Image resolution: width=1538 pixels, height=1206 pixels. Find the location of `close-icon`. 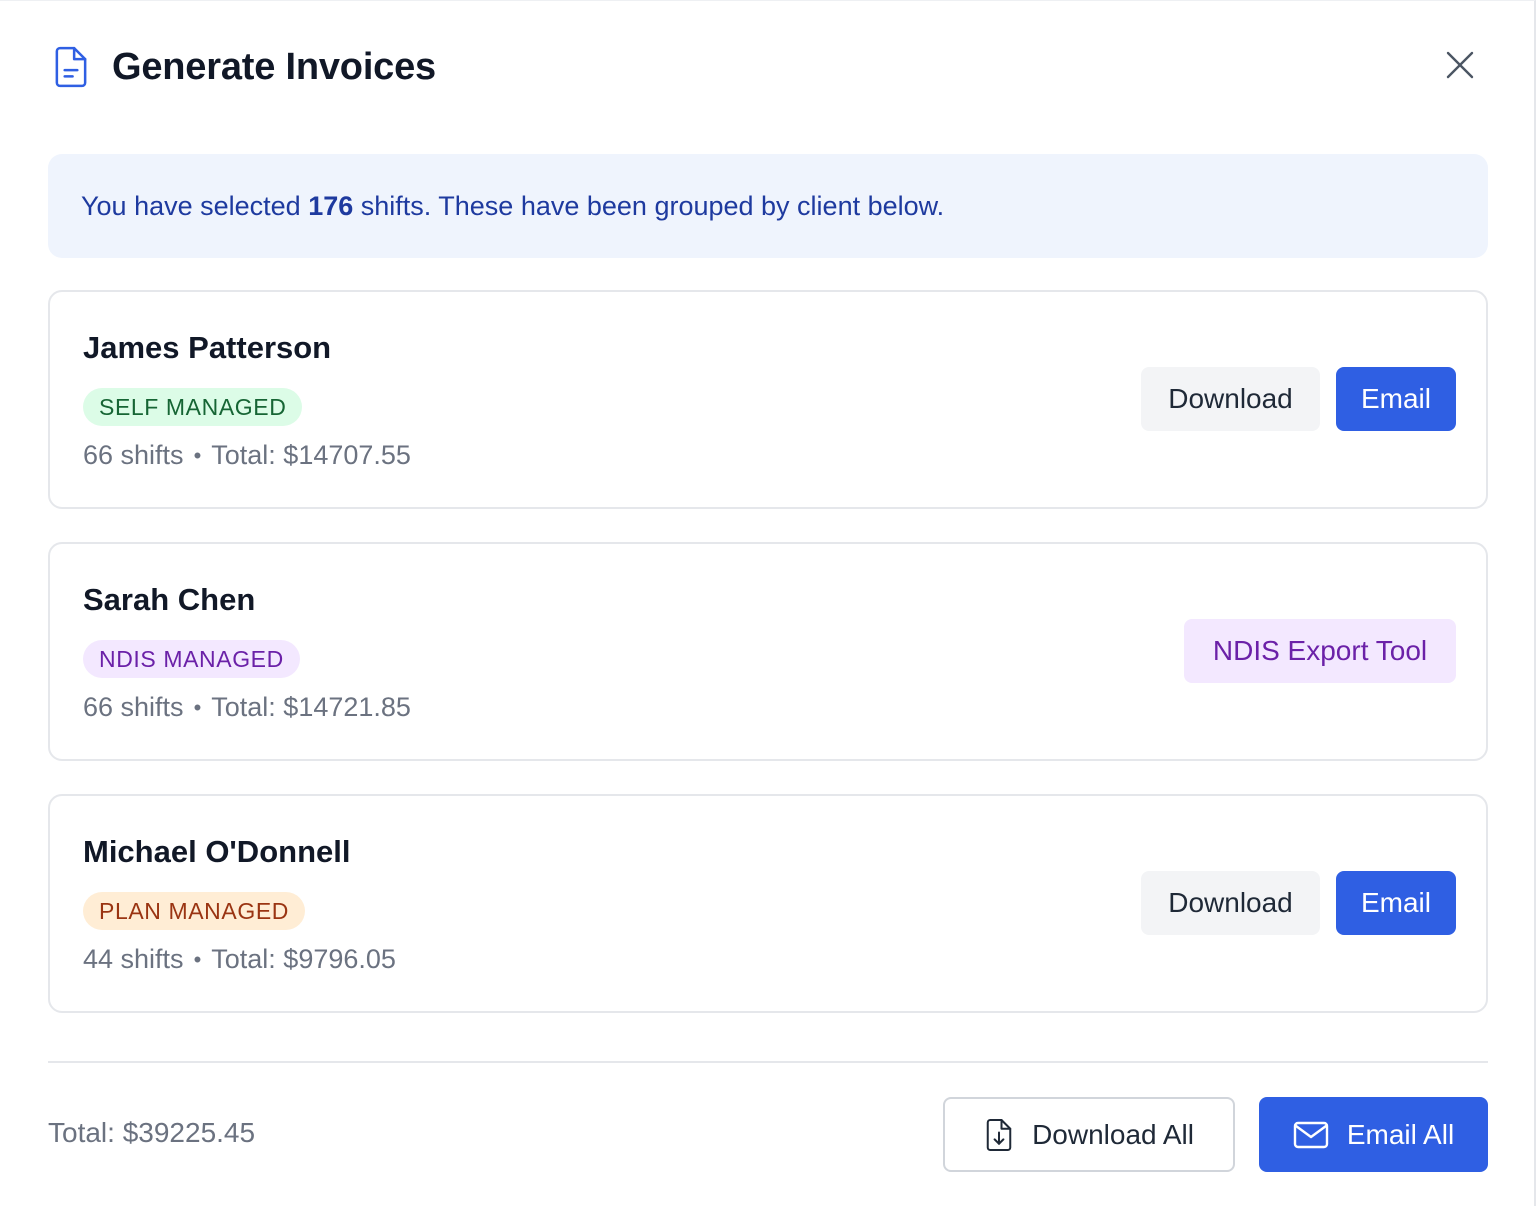

close-icon is located at coordinates (1460, 67).